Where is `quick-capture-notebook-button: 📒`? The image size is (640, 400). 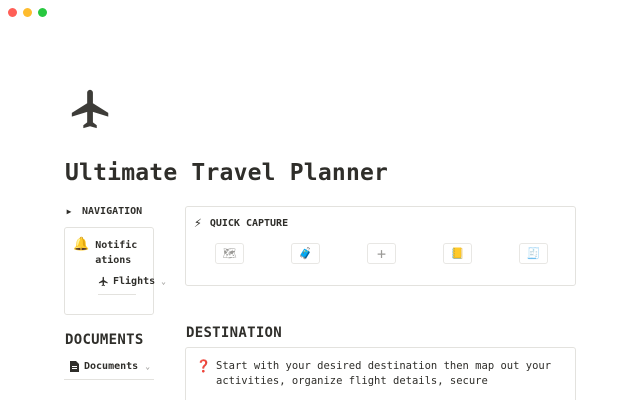 quick-capture-notebook-button: 📒 is located at coordinates (457, 253).